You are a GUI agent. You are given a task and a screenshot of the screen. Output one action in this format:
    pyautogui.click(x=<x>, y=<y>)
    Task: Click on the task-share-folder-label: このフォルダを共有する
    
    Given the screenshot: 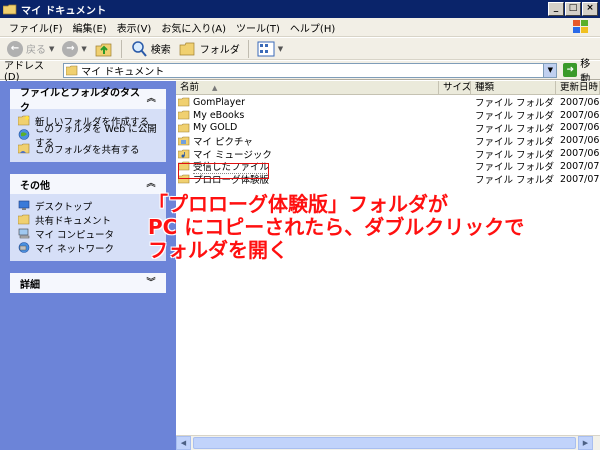 What is the action you would take?
    pyautogui.click(x=87, y=150)
    